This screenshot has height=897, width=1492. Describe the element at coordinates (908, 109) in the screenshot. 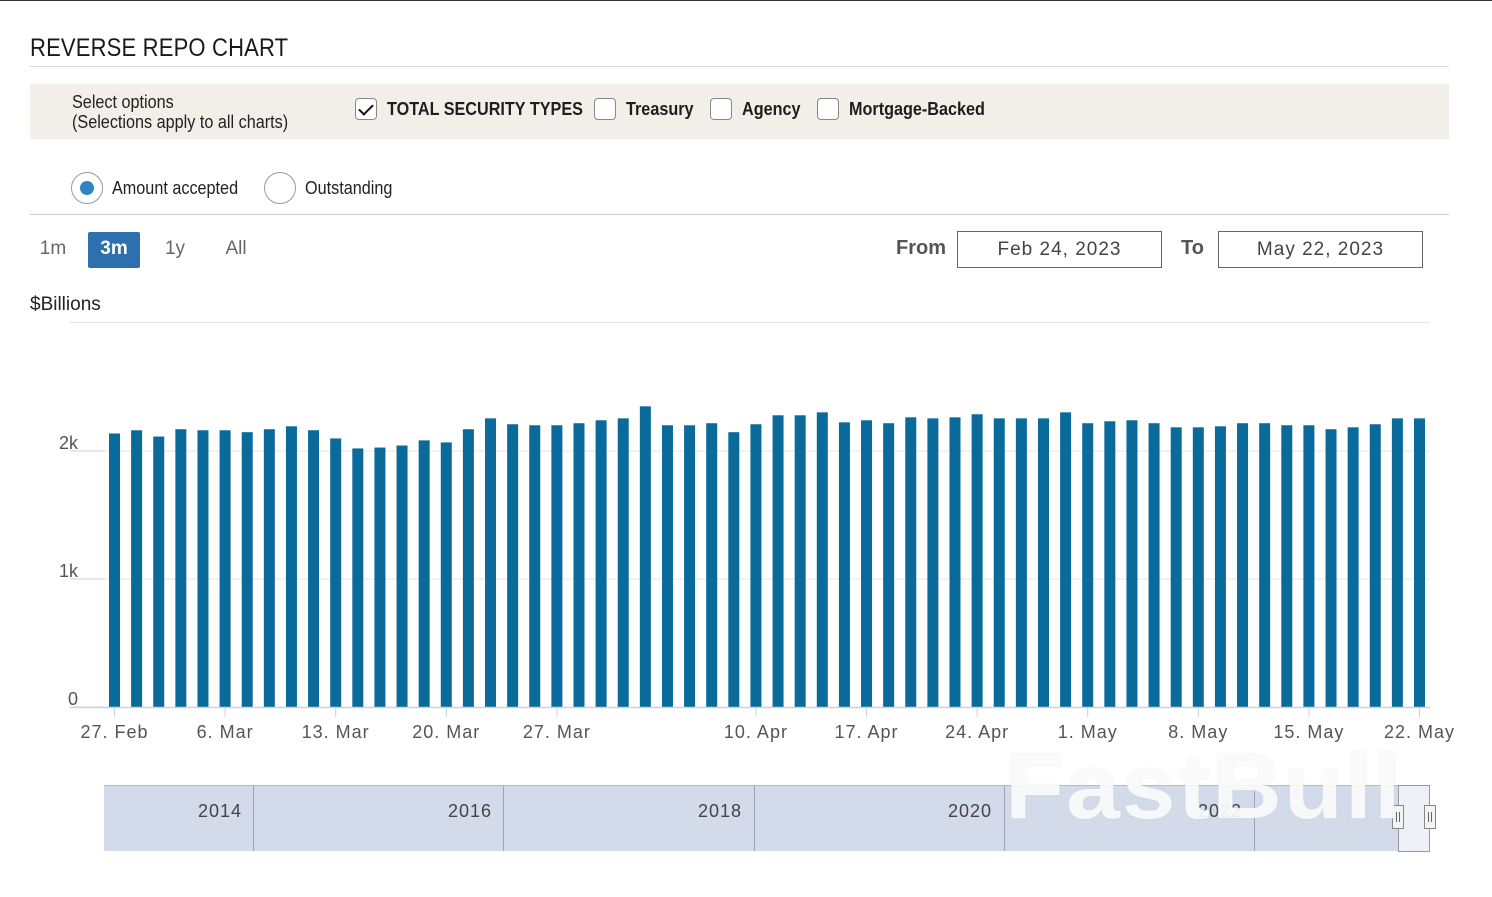

I see `checkbox-mortgage-backed: Mortgage-Backed` at that location.